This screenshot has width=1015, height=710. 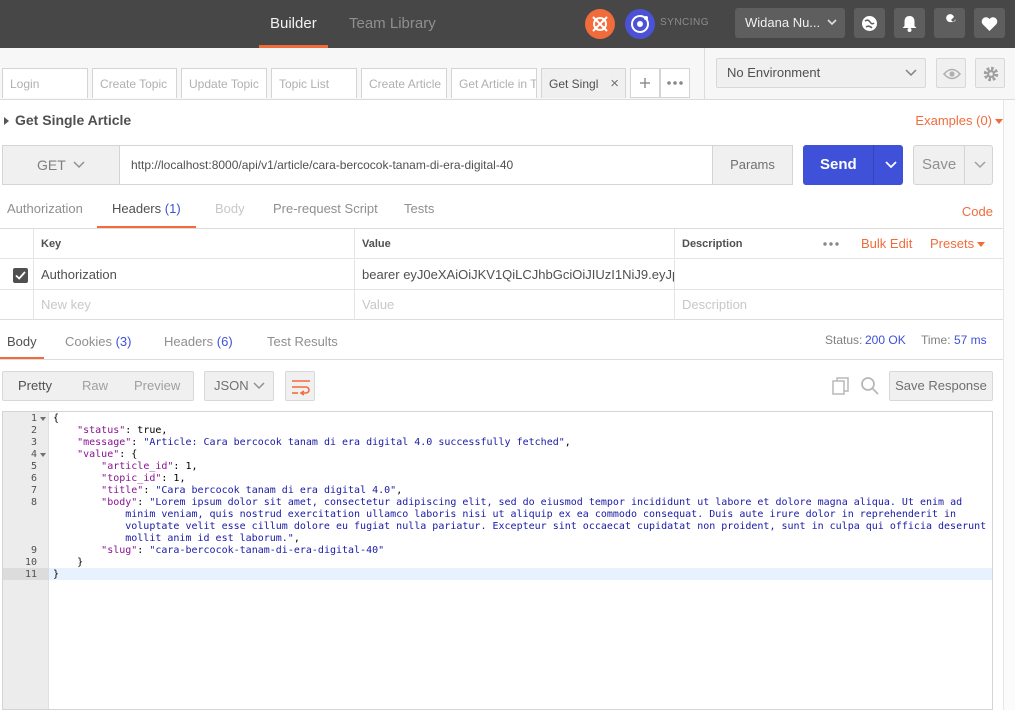 I want to click on line-number: 2, so click(x=33, y=430).